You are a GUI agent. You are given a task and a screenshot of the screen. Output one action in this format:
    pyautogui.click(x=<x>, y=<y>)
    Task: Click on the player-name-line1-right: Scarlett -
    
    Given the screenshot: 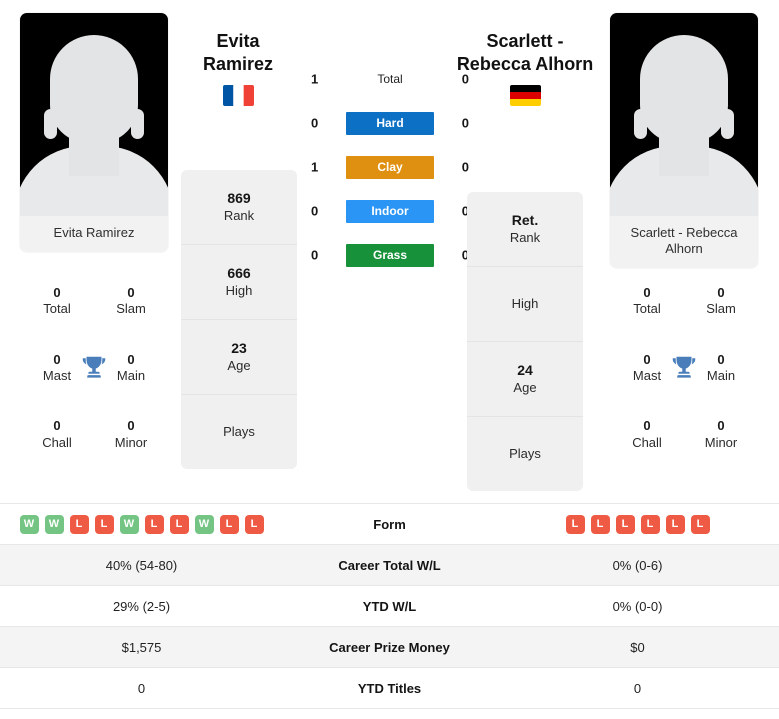 What is the action you would take?
    pyautogui.click(x=525, y=41)
    